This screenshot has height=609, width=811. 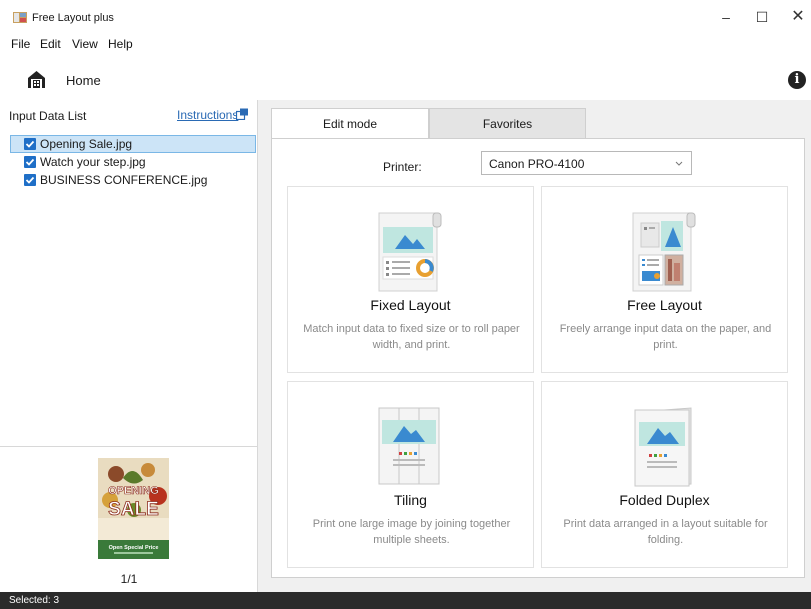 I want to click on tab-edit-mode: Edit mode, so click(x=350, y=123).